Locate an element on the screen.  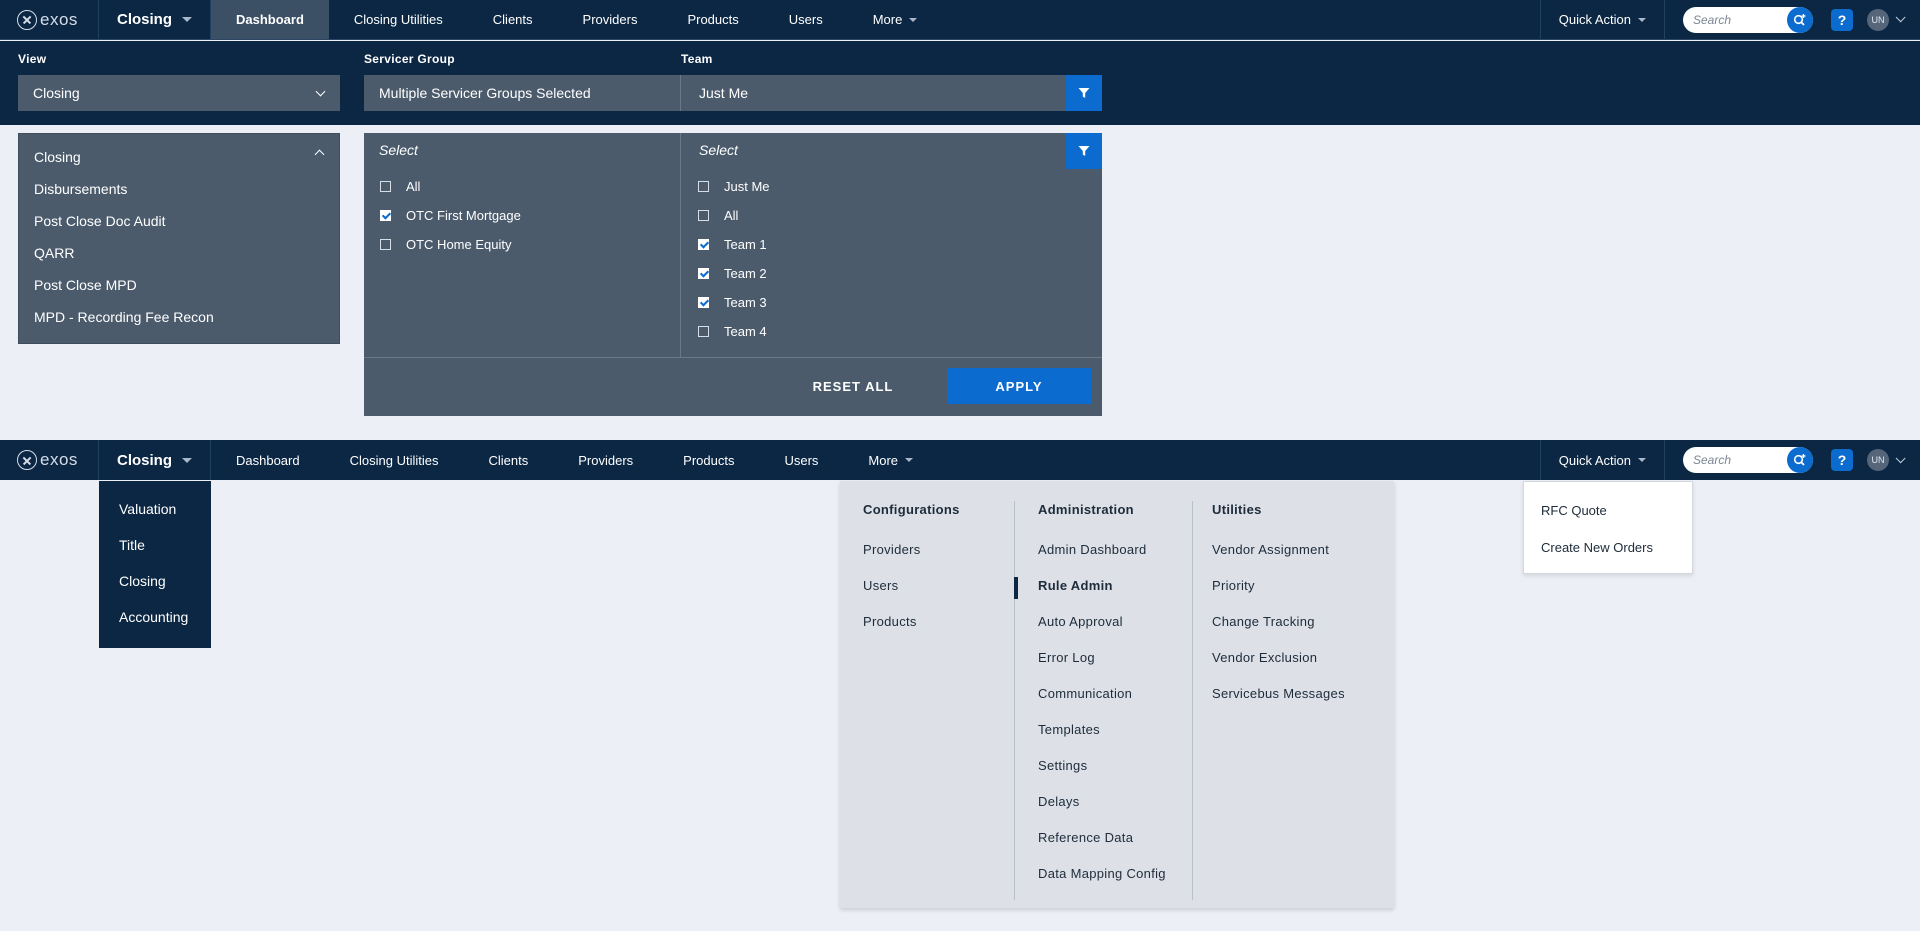
menu-link-priority: Priority is located at coordinates (1233, 585).